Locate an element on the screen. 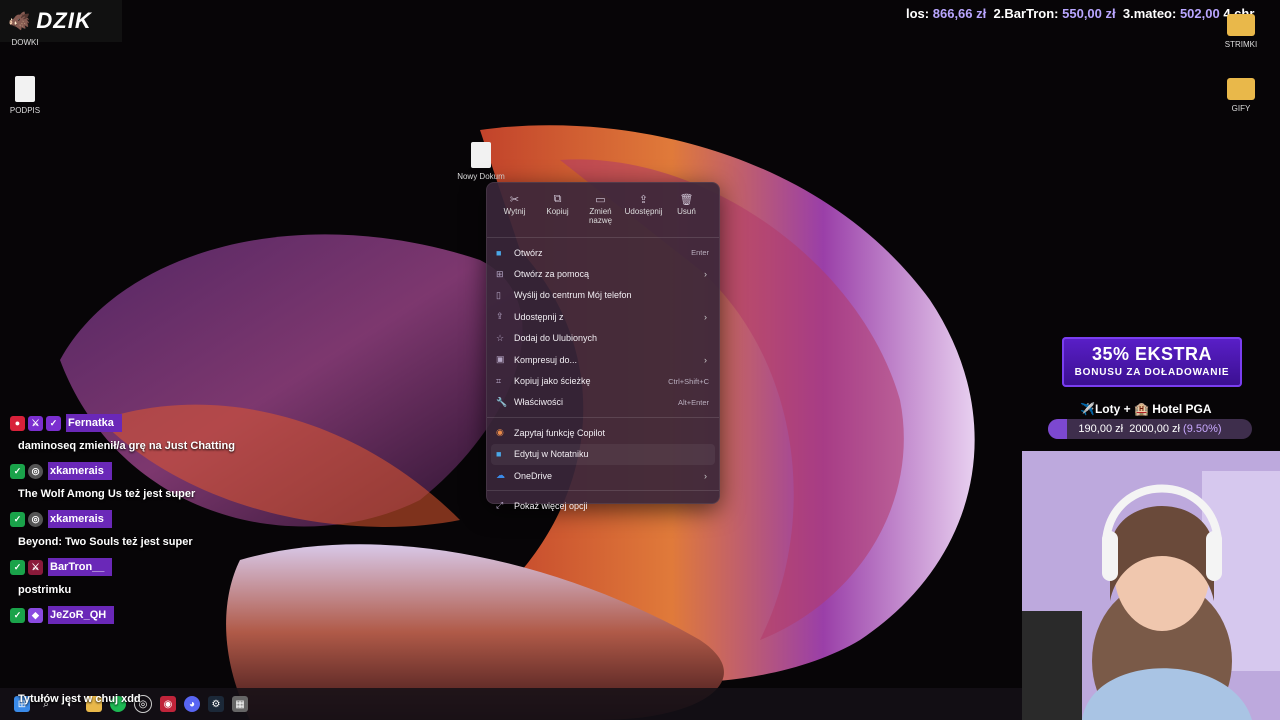 This screenshot has width=1280, height=720. discord-icon: ◕ is located at coordinates (192, 704).